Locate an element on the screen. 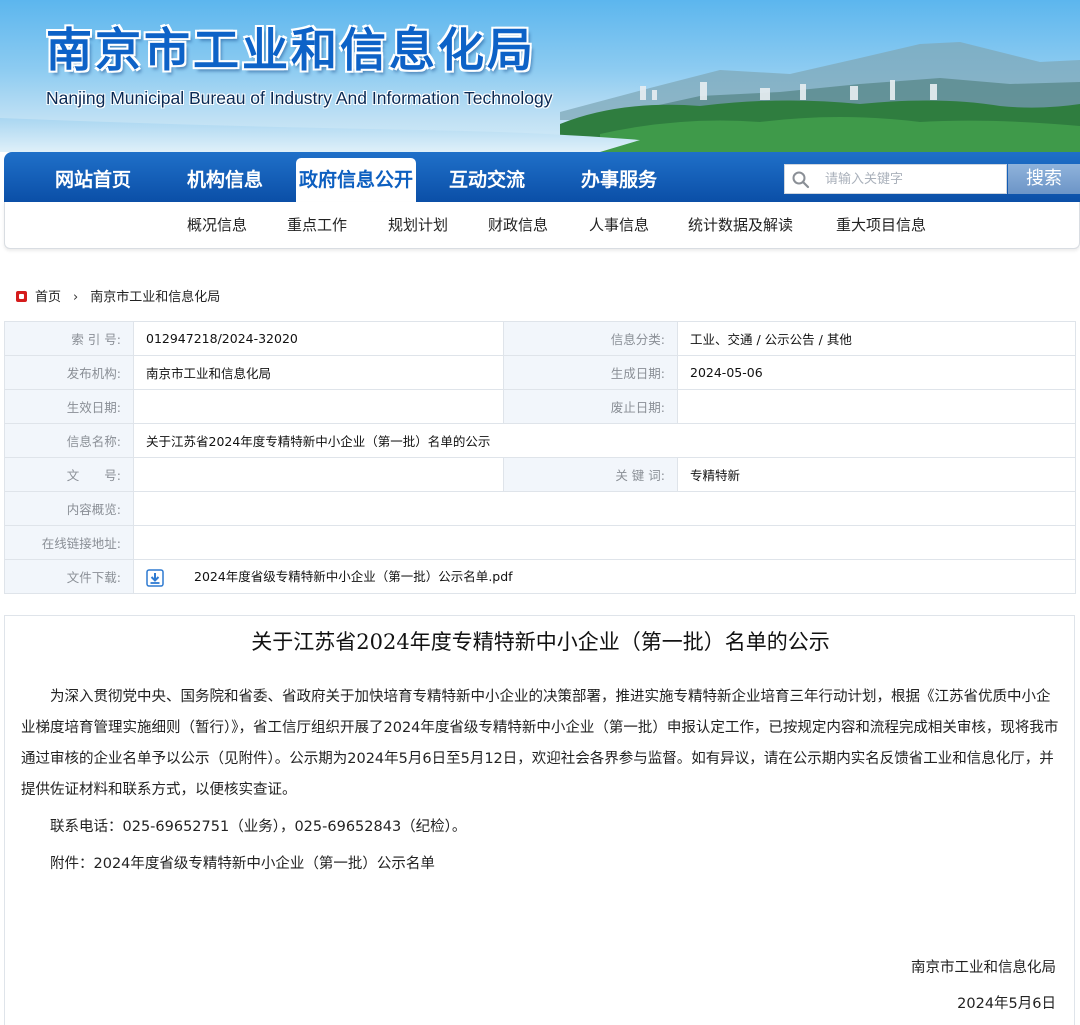  publisher-label: 发布机构: is located at coordinates (69, 372).